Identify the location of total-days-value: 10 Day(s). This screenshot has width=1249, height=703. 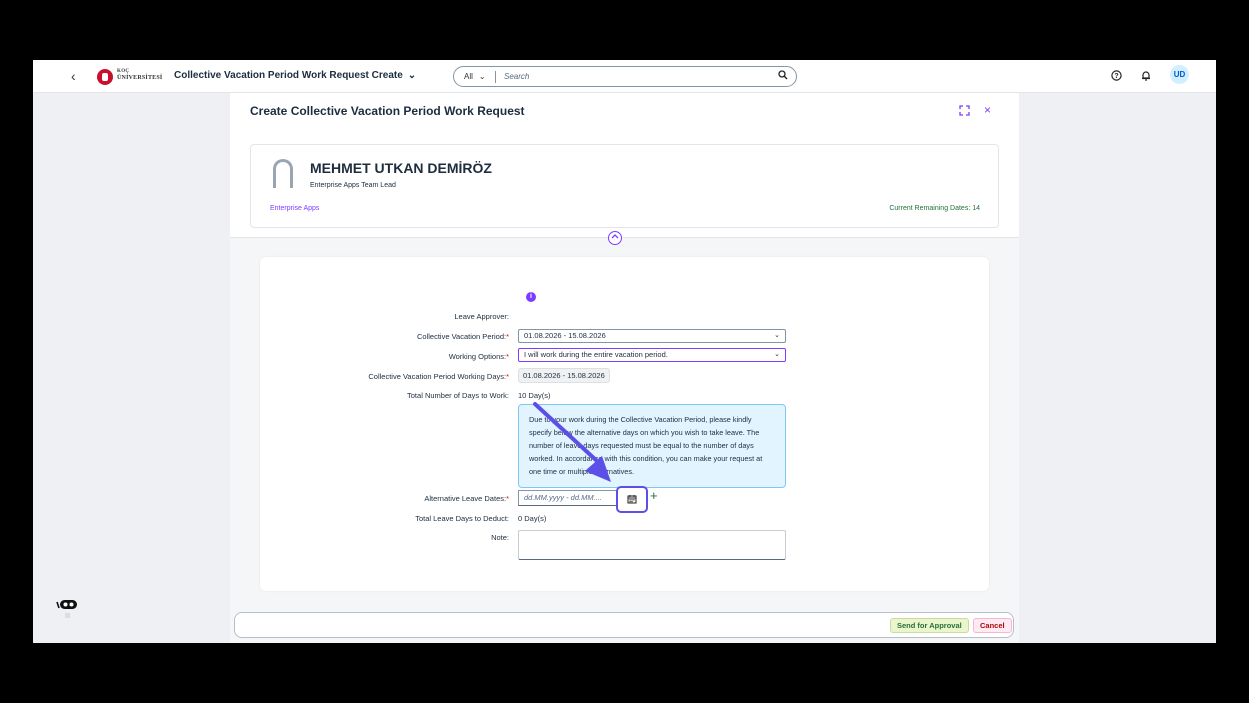
(534, 395).